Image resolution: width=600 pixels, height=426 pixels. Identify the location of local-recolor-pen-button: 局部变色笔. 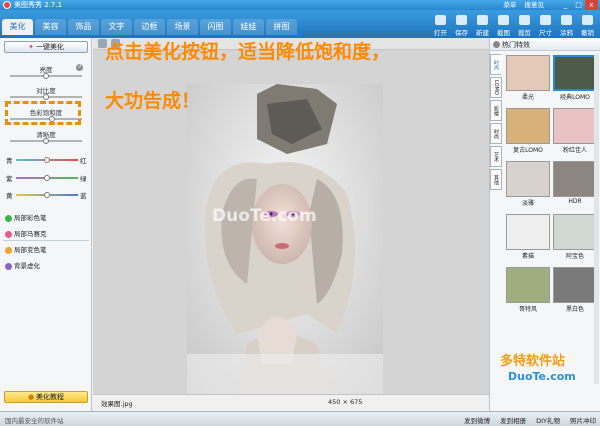
(26, 250).